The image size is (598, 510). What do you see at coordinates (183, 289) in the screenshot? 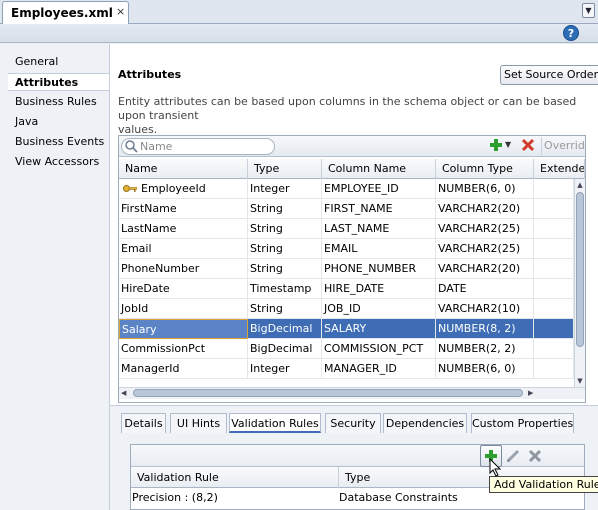
I see `cell-name: HireDate` at bounding box center [183, 289].